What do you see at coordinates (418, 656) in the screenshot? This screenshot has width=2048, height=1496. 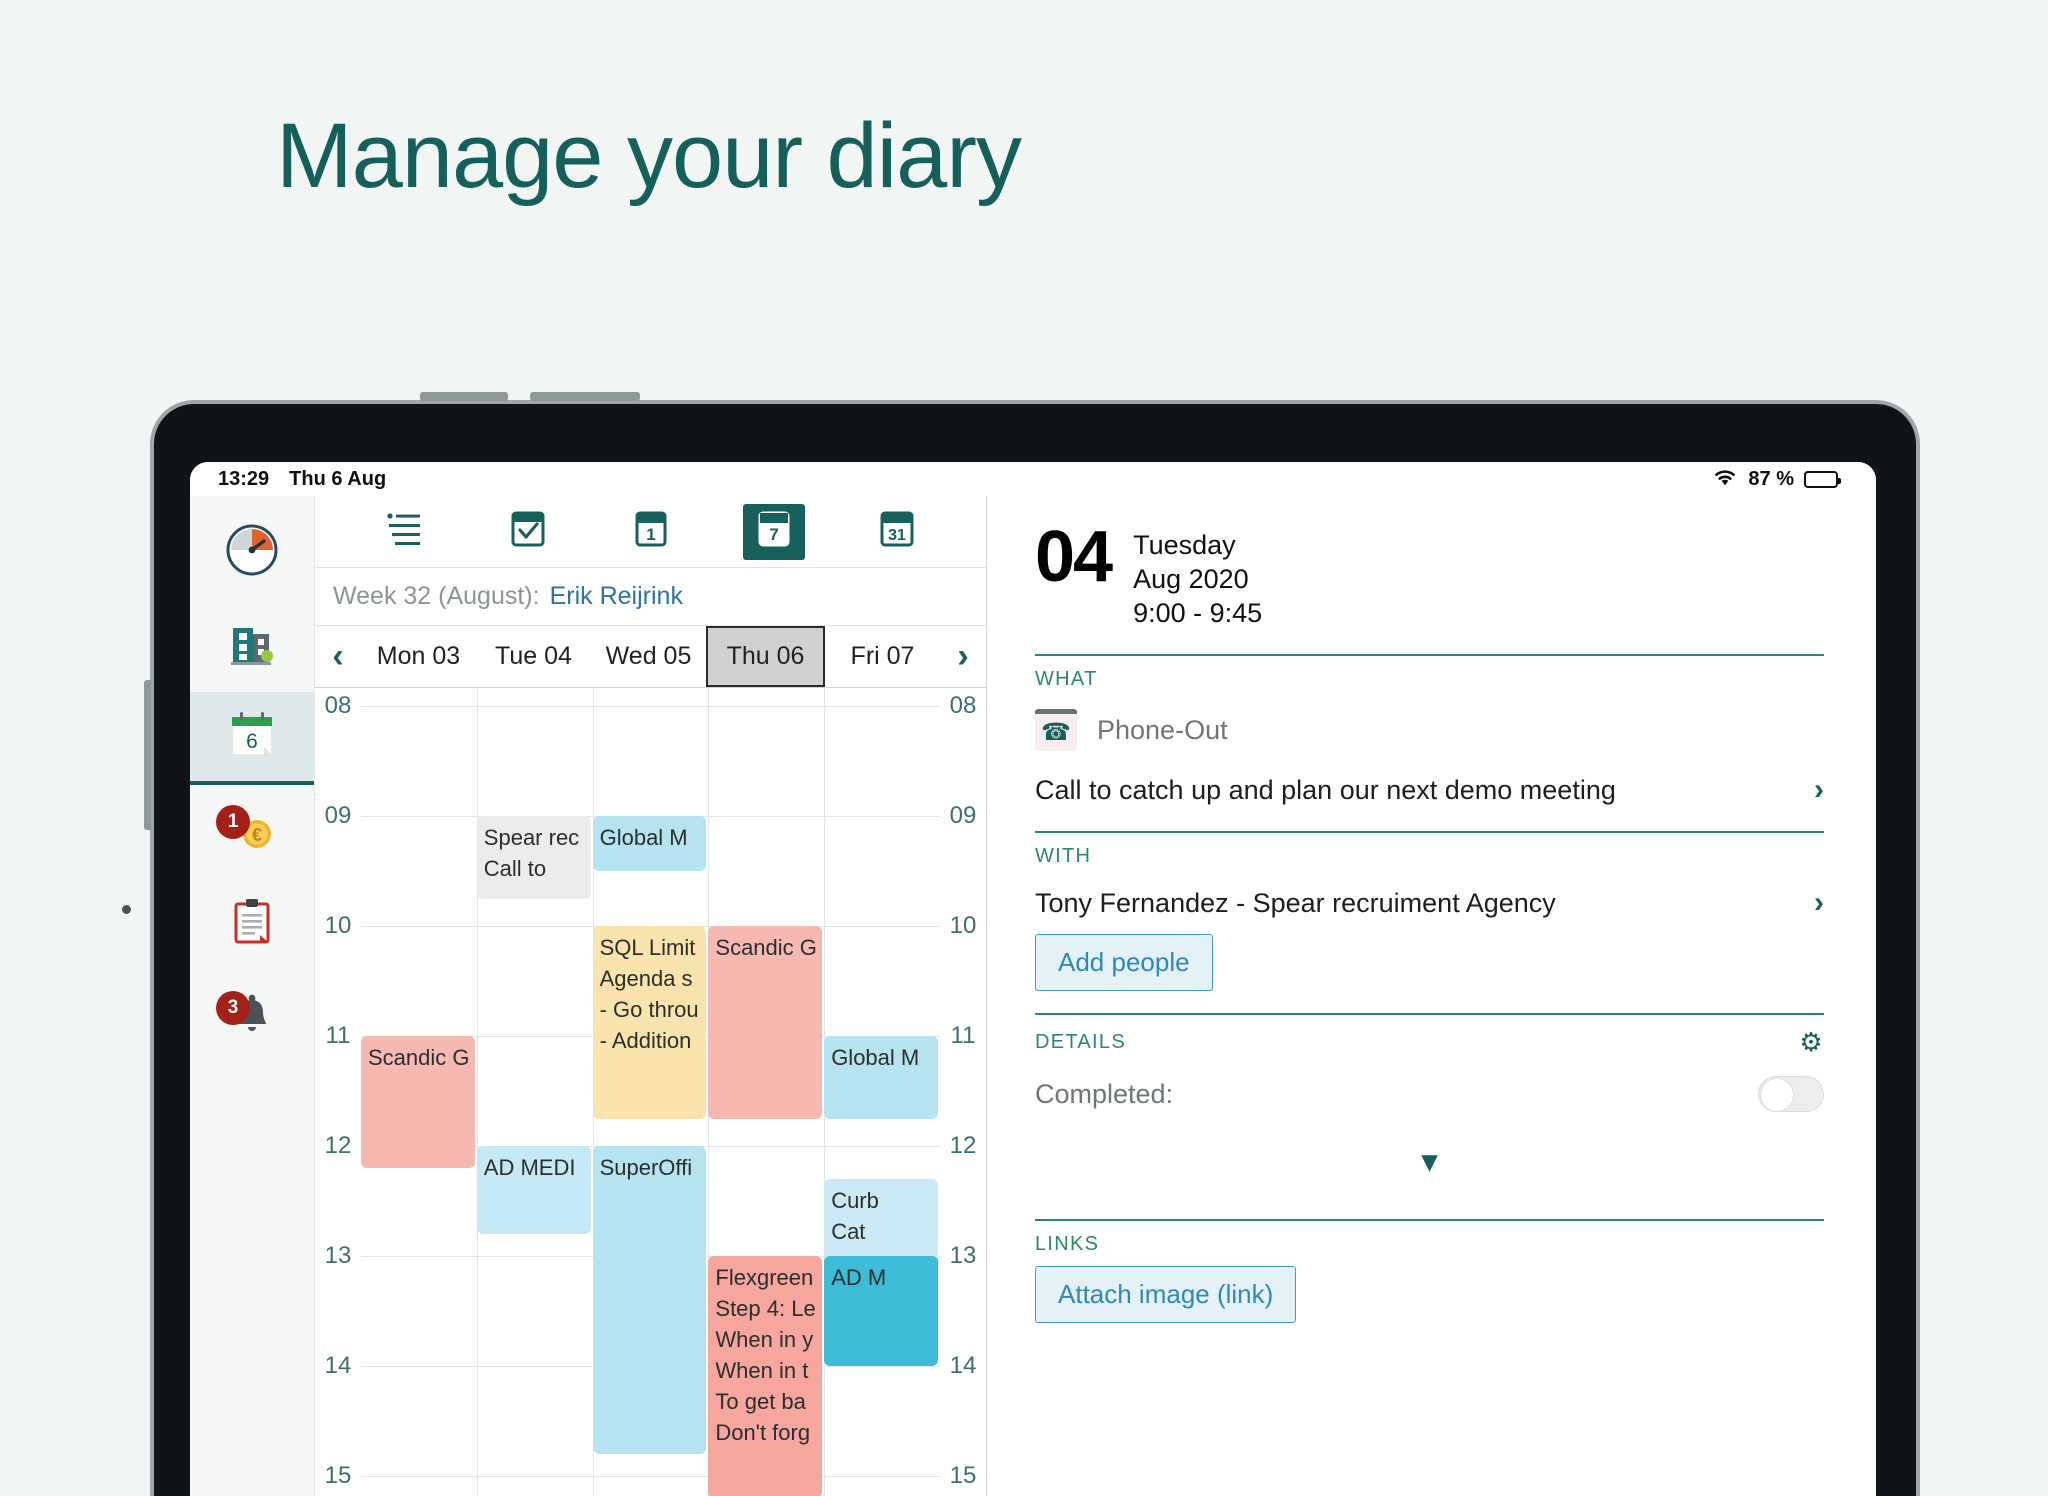 I see `day-tab-0: Mon 03` at bounding box center [418, 656].